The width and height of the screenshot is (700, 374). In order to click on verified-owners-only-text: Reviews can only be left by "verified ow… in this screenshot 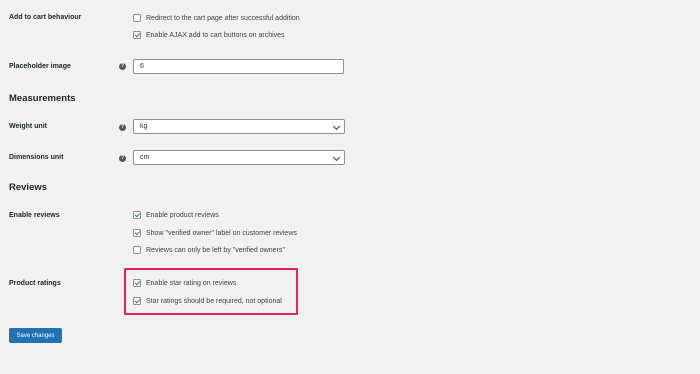, I will do `click(215, 250)`.